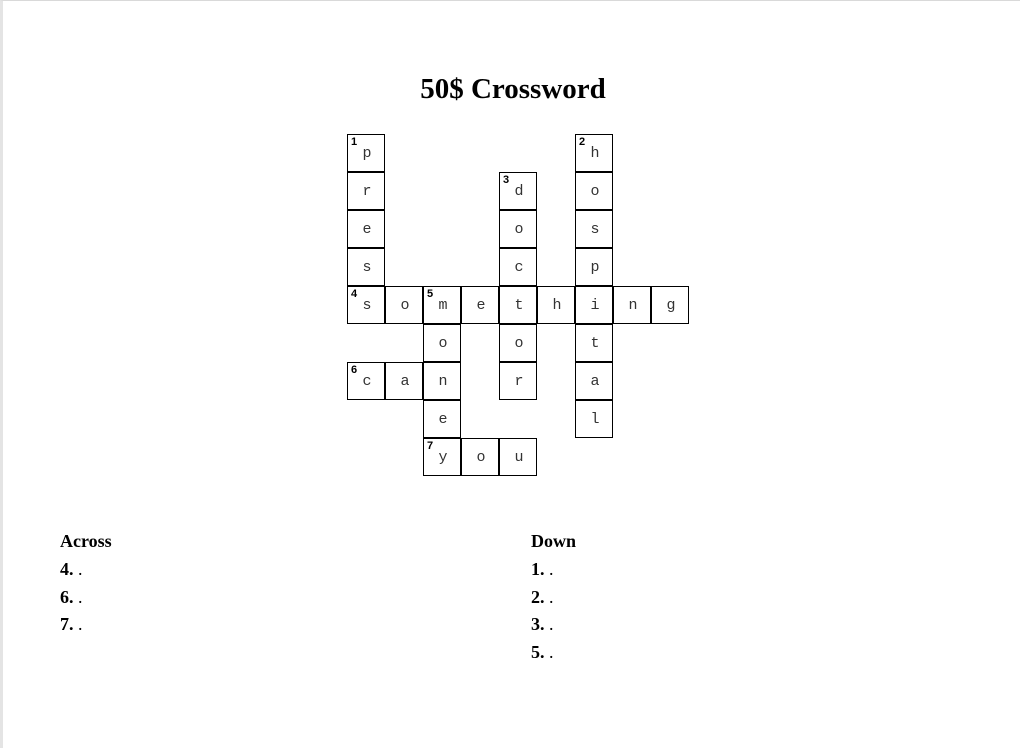  Describe the element at coordinates (86, 570) in the screenshot. I see `clue-across-4: 4. .` at that location.